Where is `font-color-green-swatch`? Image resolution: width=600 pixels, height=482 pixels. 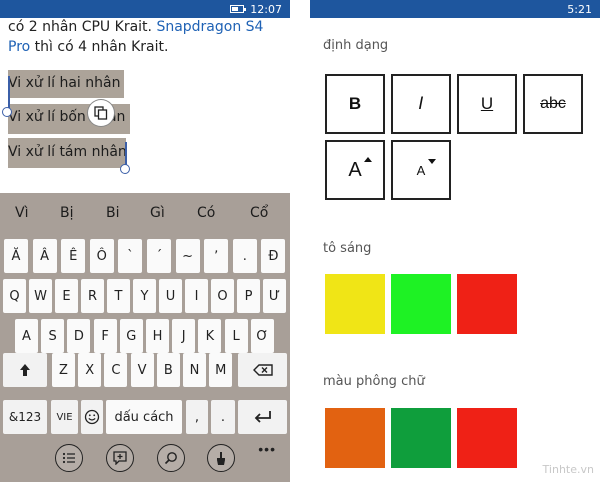
font-color-green-swatch is located at coordinates (421, 438).